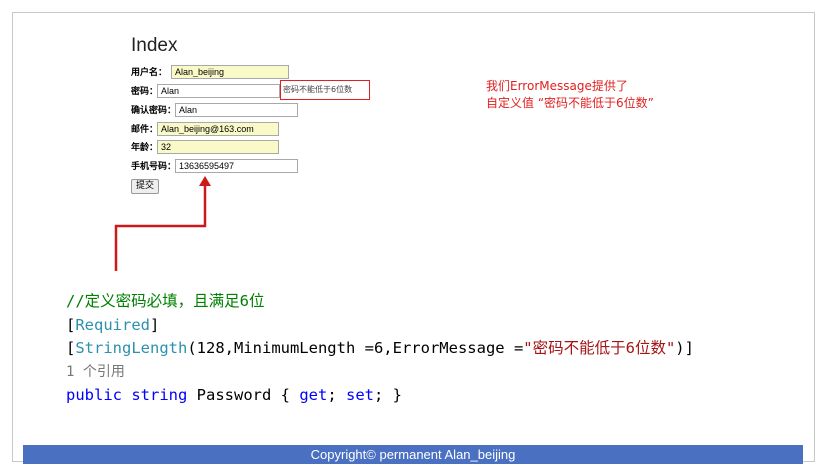 The height and width of the screenshot is (471, 830). I want to click on code-kw-set: set, so click(360, 395).